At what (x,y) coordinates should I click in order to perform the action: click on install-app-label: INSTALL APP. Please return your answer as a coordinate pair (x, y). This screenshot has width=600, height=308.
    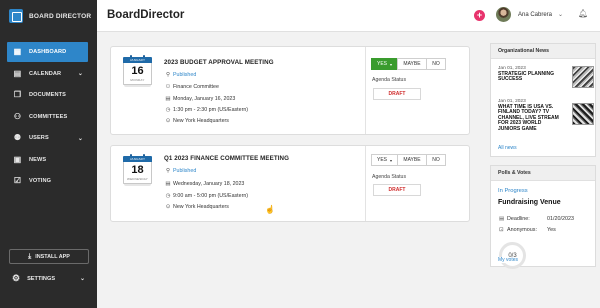
    Looking at the image, I should click on (52, 256).